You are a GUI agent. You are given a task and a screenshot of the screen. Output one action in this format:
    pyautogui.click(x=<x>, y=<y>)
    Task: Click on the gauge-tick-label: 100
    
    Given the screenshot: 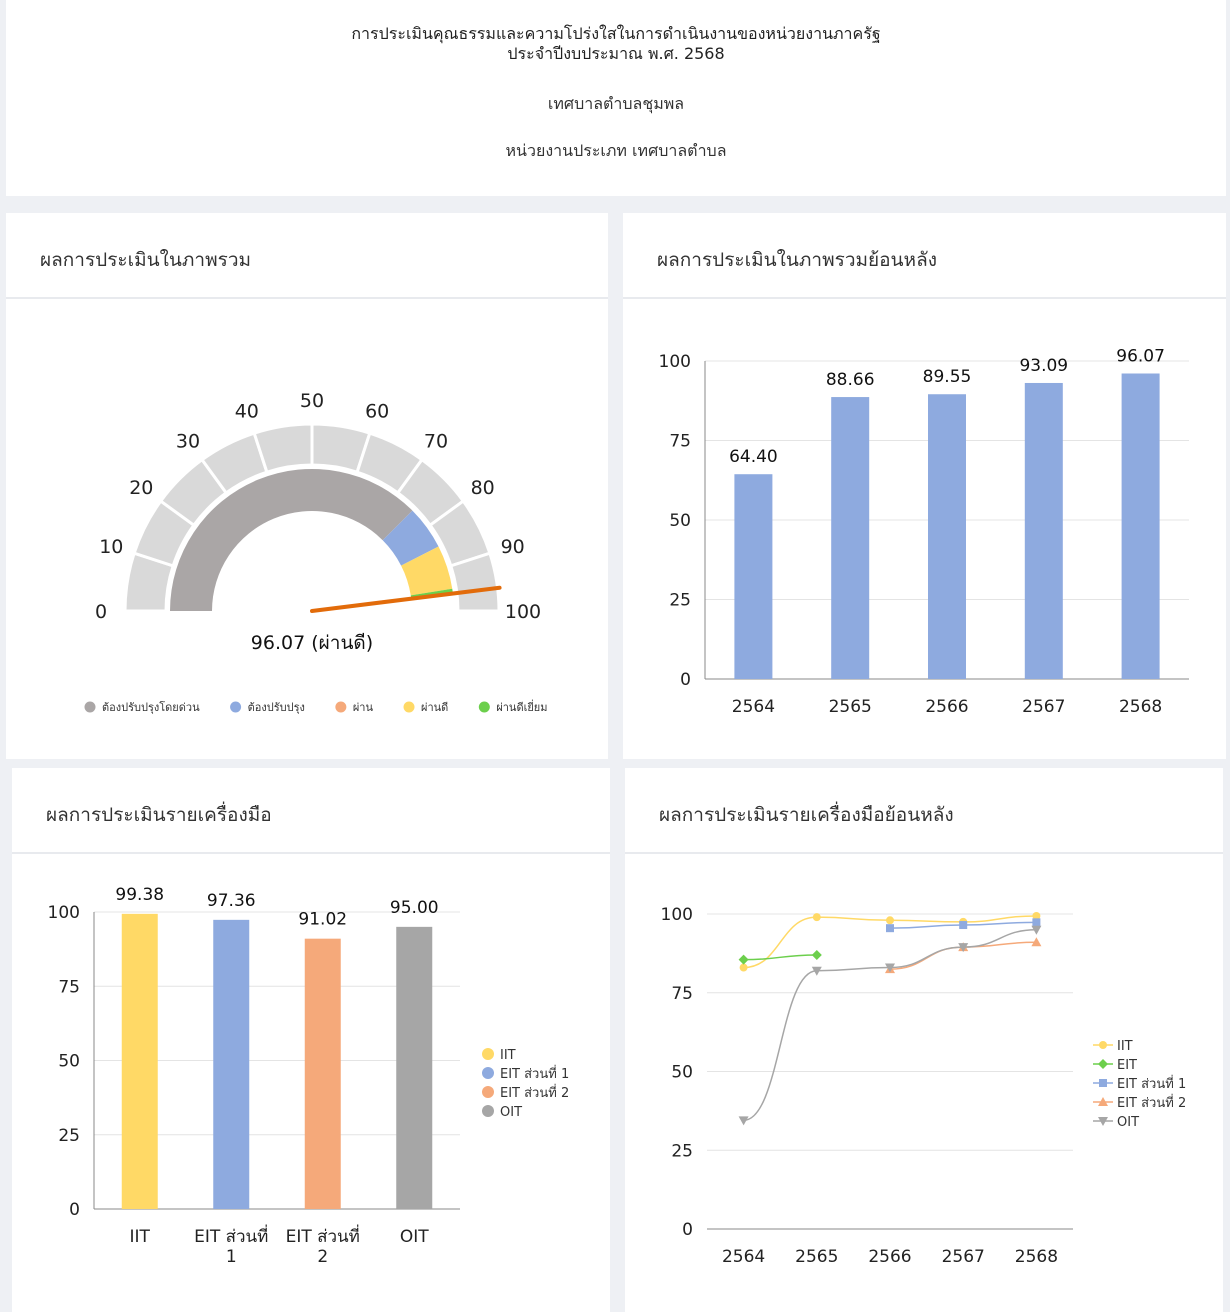 What is the action you would take?
    pyautogui.click(x=523, y=612)
    